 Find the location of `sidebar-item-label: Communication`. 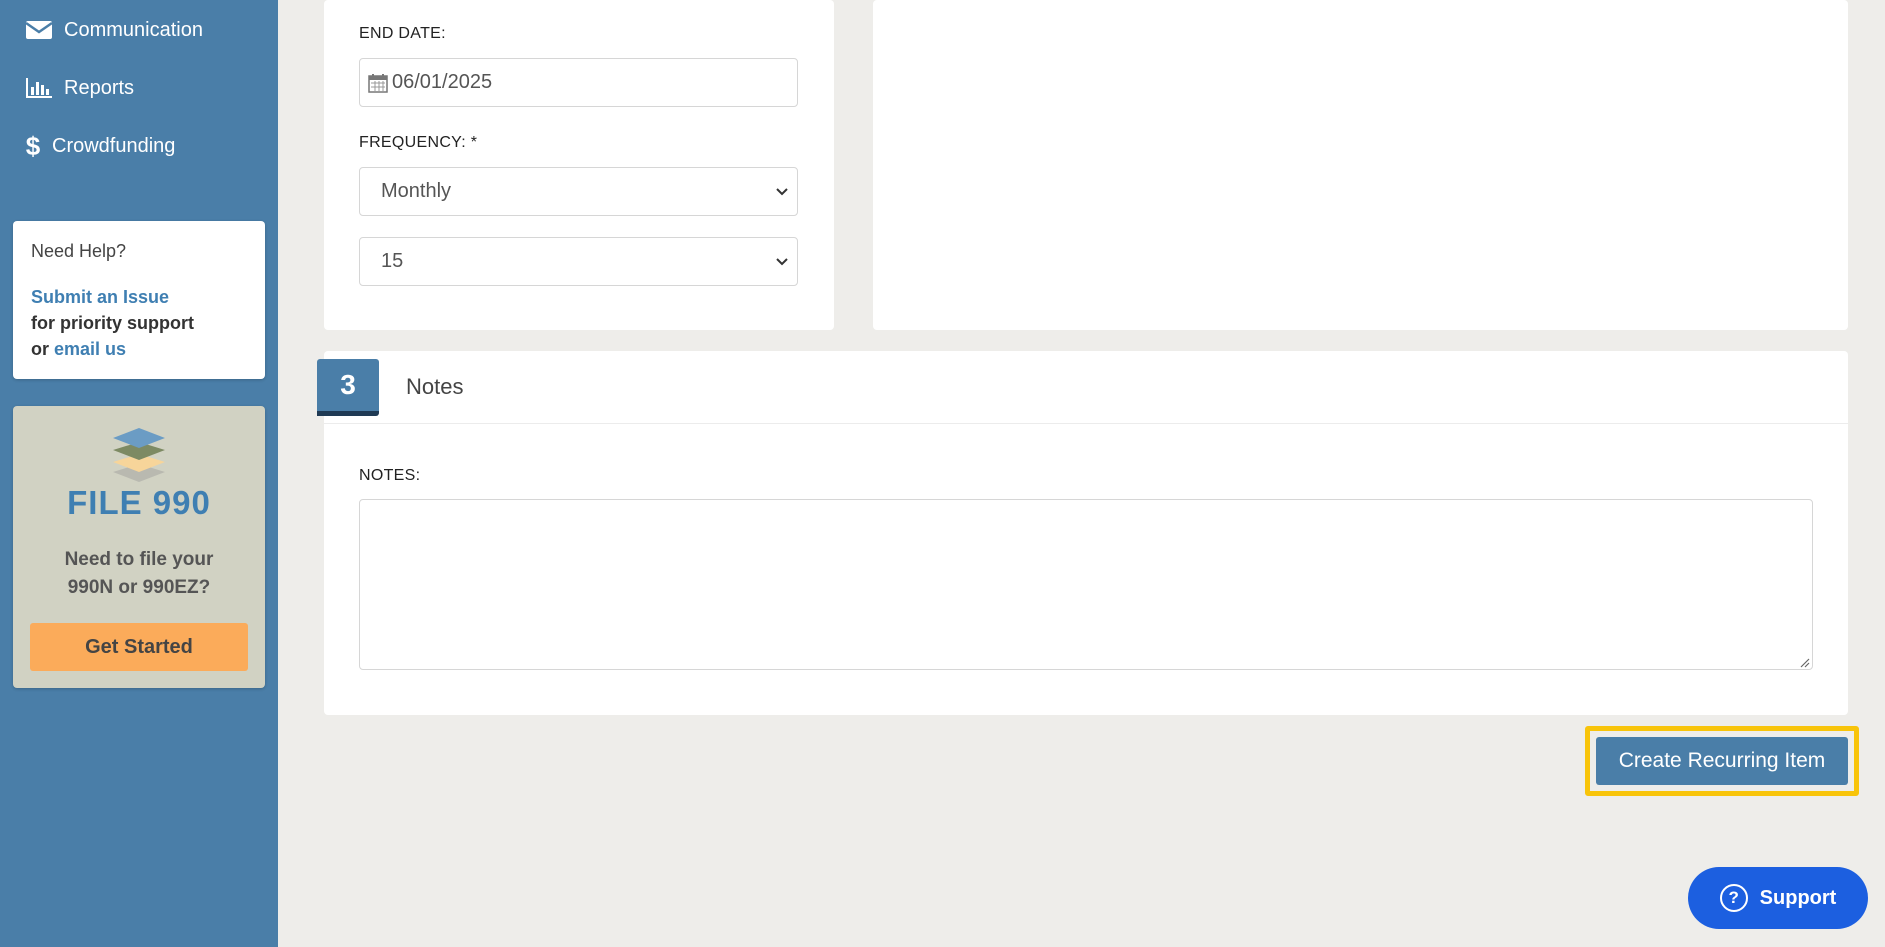

sidebar-item-label: Communication is located at coordinates (133, 29).